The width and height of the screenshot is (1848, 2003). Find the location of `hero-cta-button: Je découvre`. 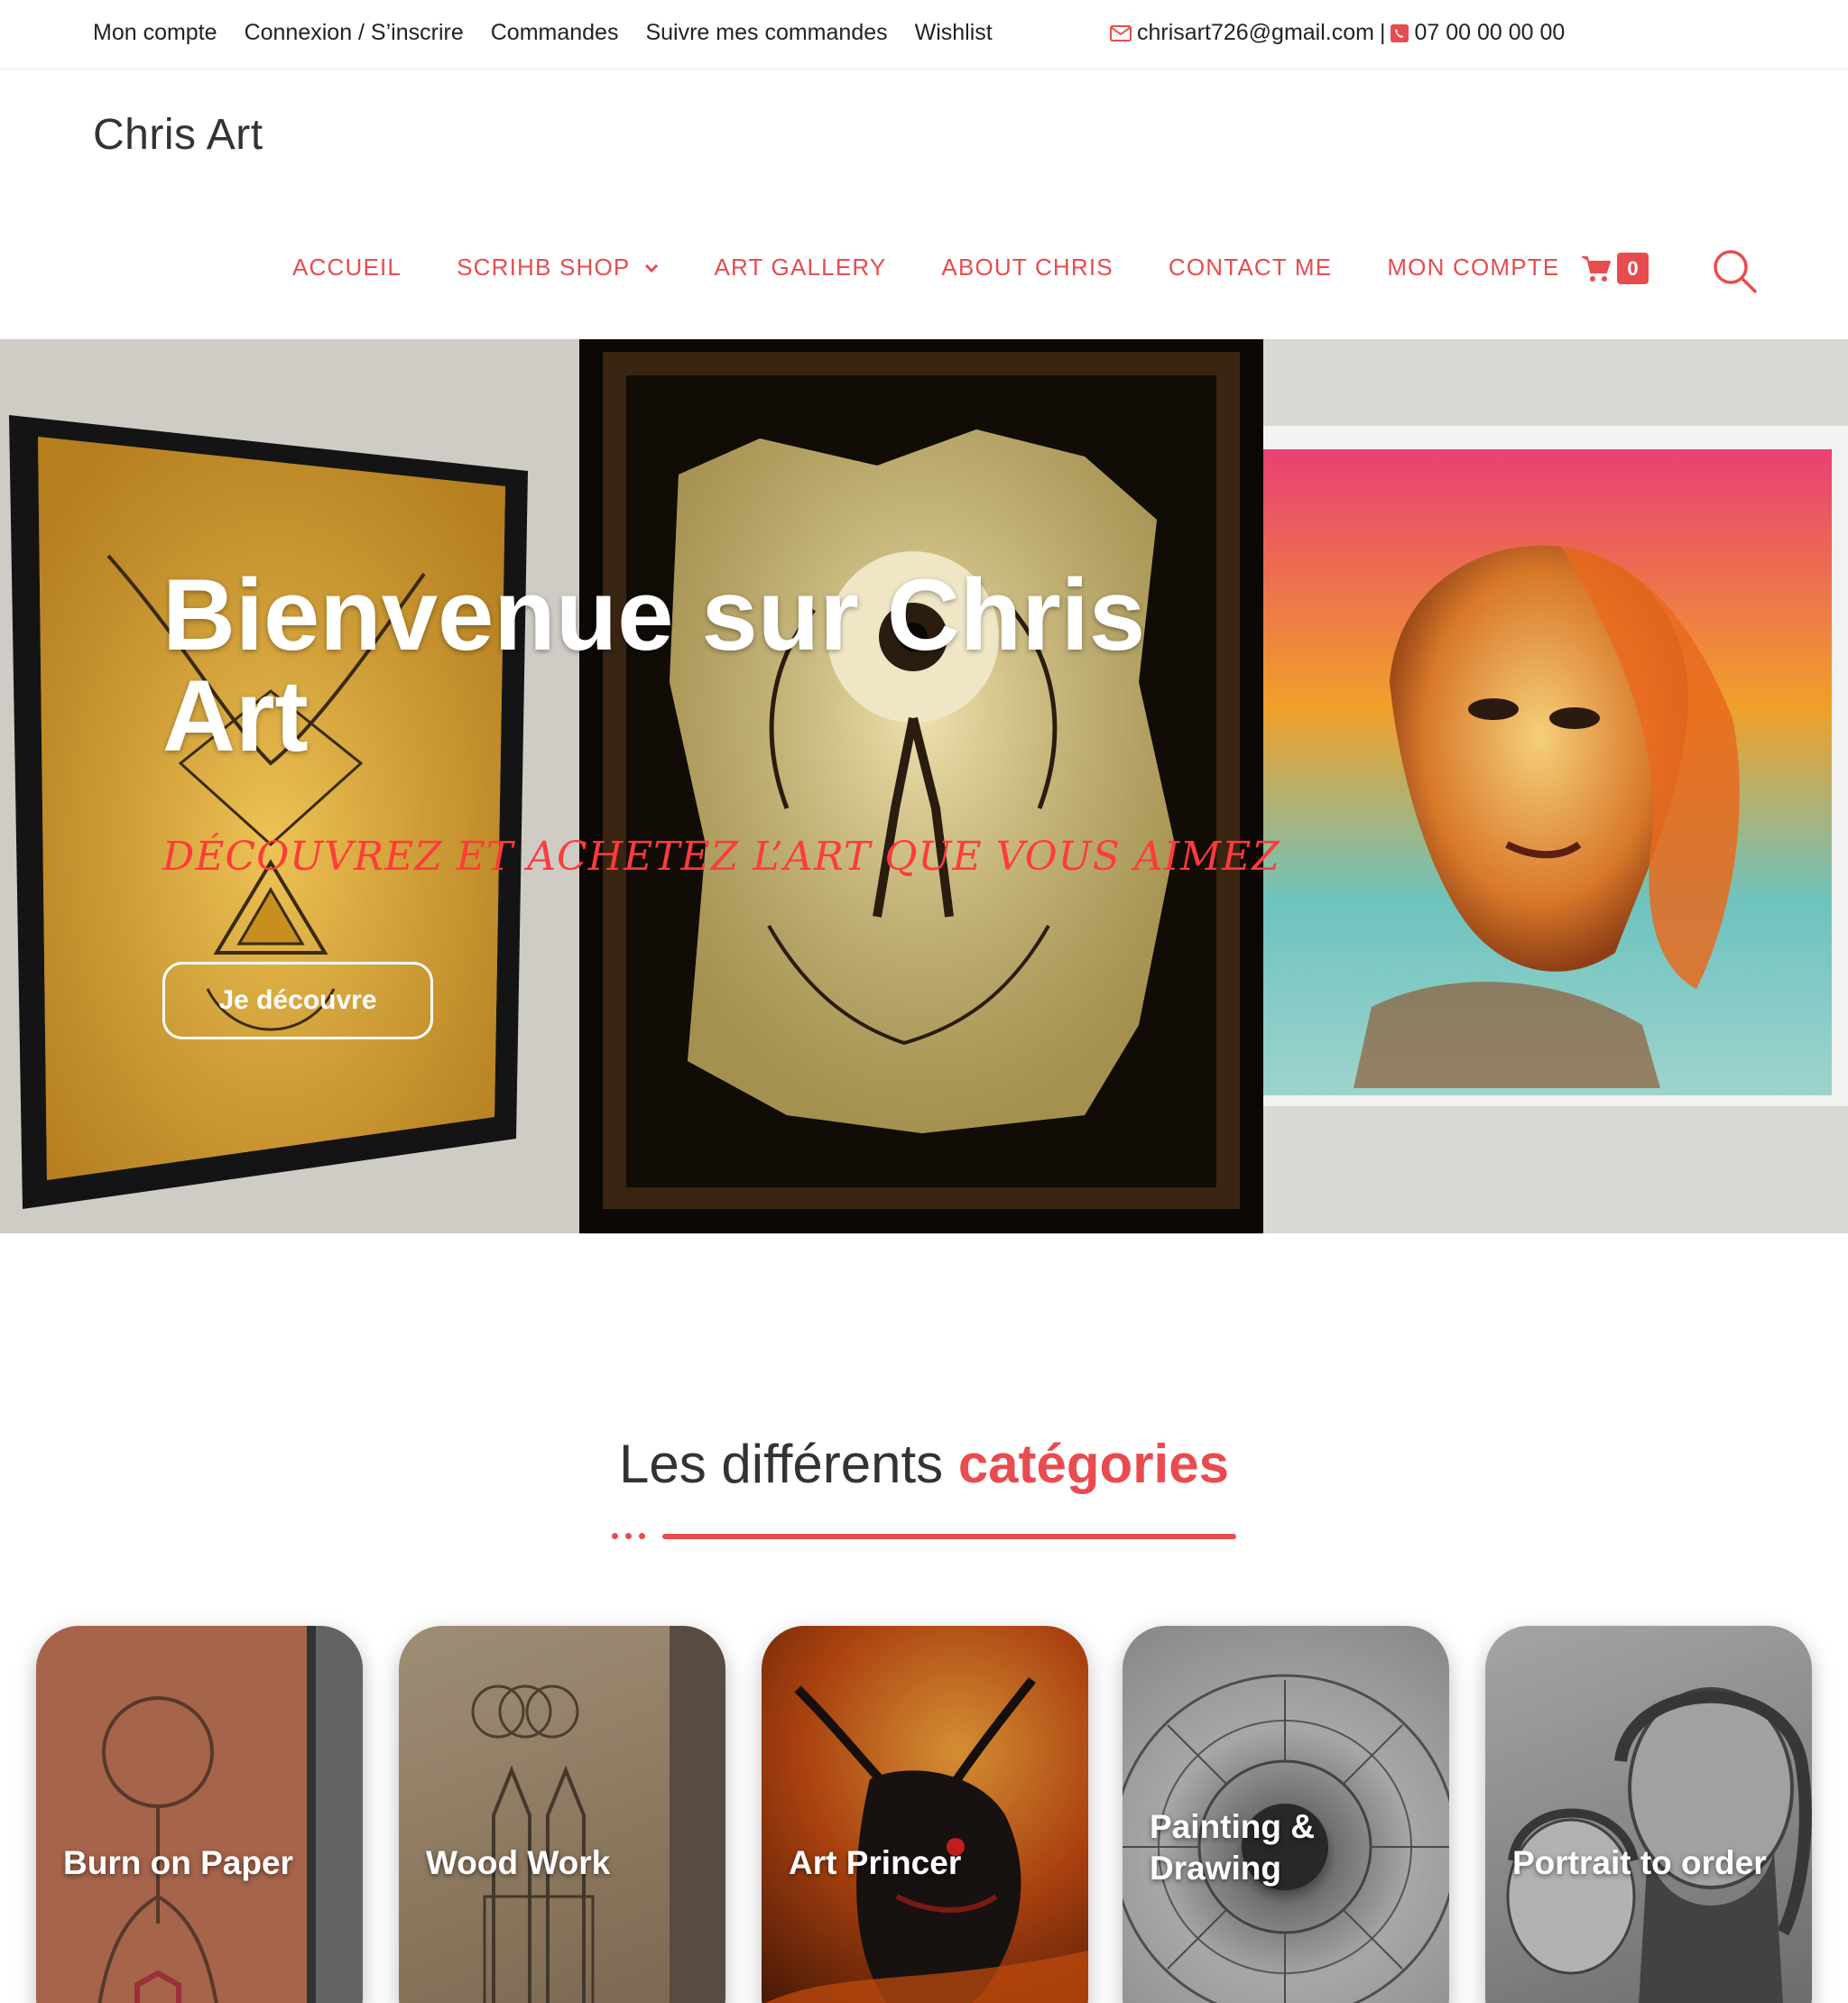

hero-cta-button: Je découvre is located at coordinates (297, 1000).